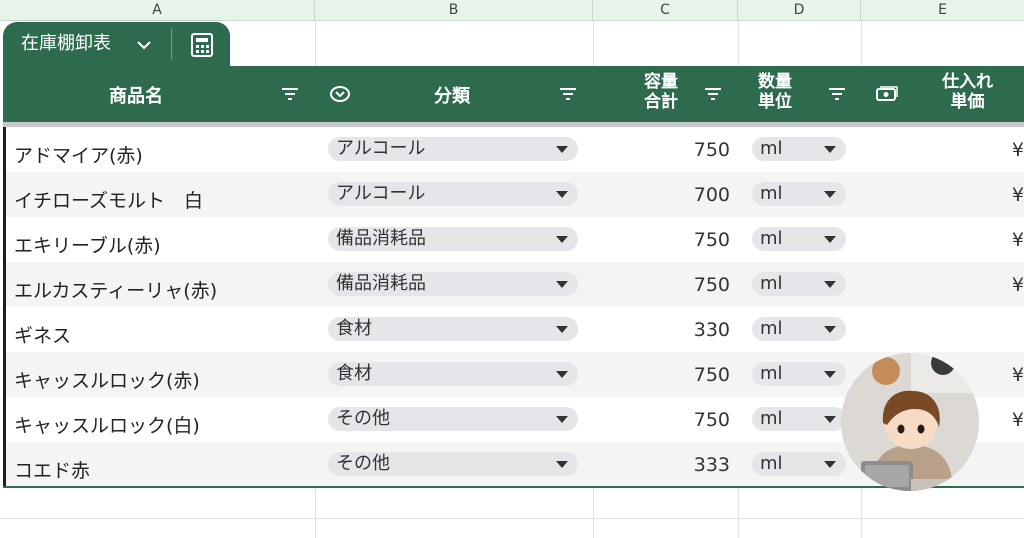 This screenshot has height=538, width=1024. I want to click on header-unit-line2: 単位, so click(775, 102).